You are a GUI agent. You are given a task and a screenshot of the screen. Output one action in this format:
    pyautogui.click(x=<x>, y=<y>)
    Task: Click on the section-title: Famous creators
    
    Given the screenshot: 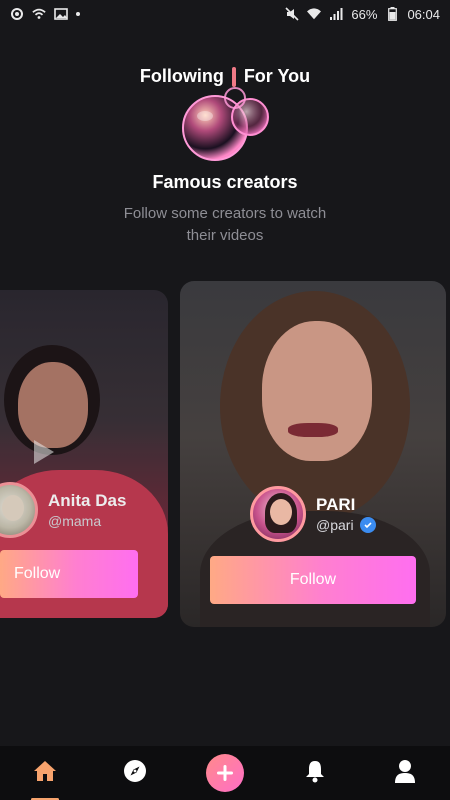 What is the action you would take?
    pyautogui.click(x=225, y=182)
    